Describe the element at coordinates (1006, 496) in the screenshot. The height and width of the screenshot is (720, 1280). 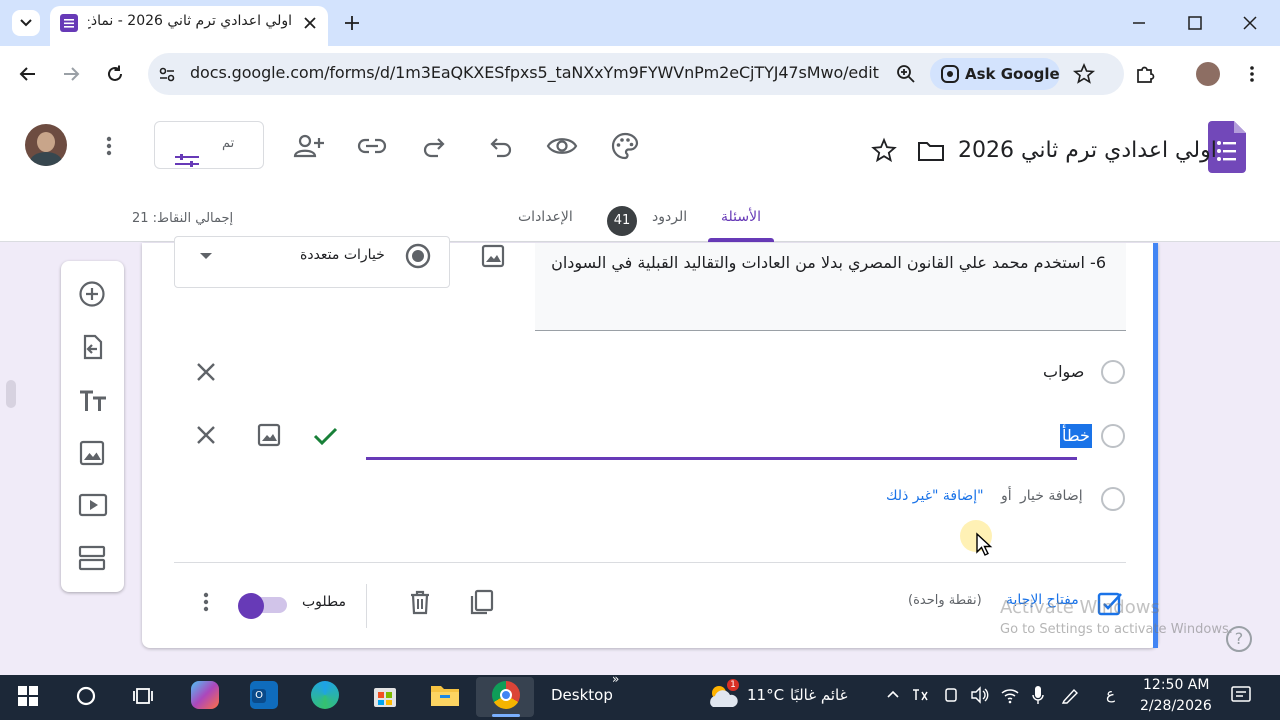
I see `or-text: أو` at that location.